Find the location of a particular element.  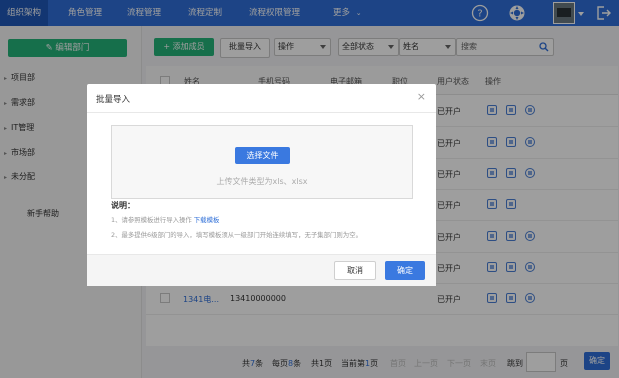

download-template-link: 下载模板 is located at coordinates (207, 220).